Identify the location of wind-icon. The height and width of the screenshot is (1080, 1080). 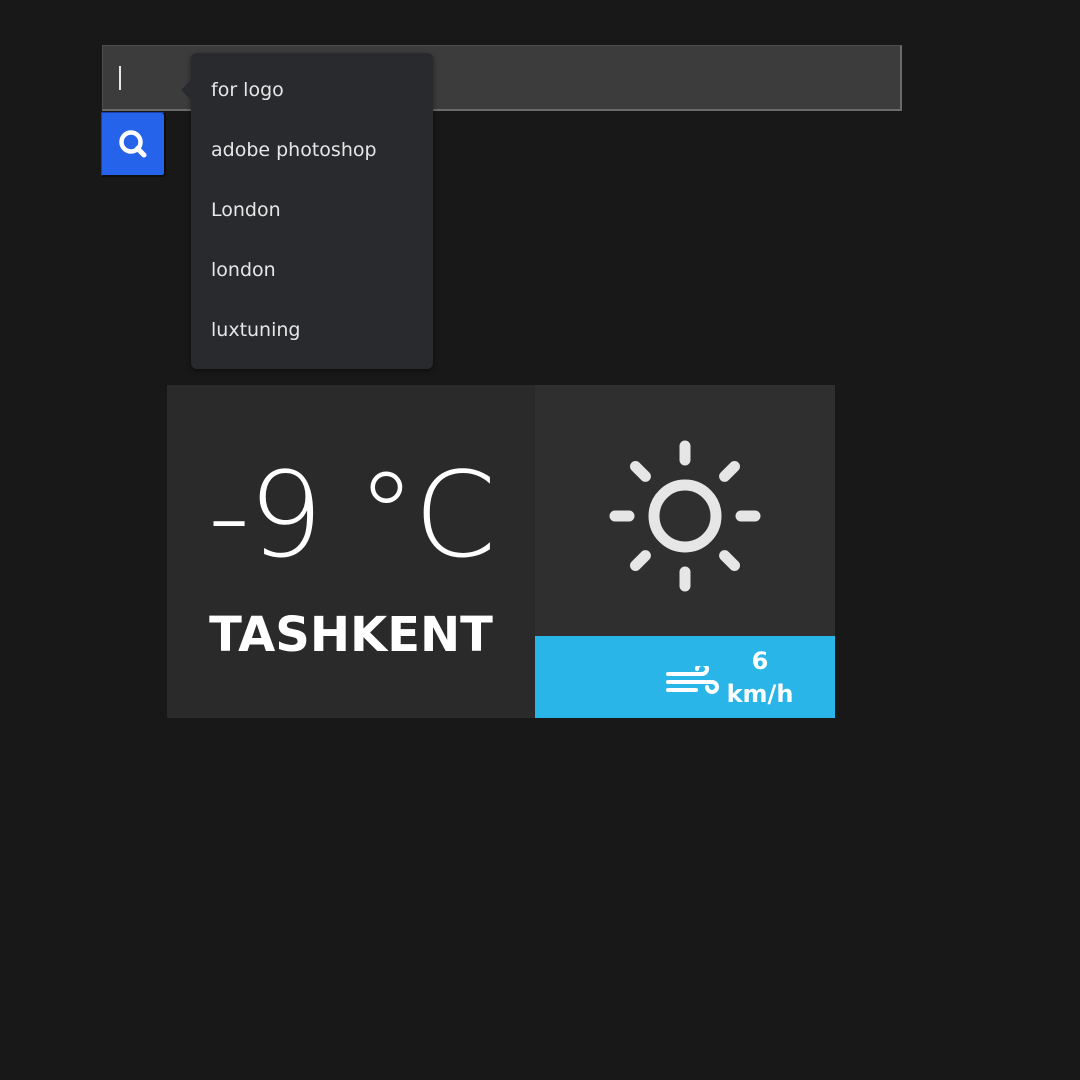
(692, 680).